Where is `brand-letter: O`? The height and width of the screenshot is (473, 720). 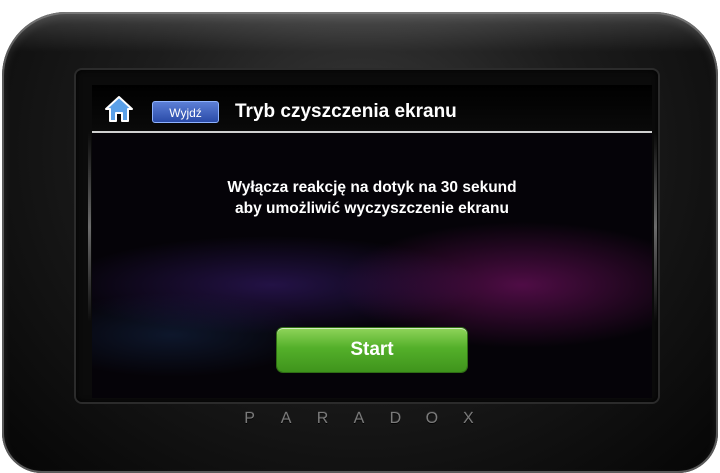
brand-letter: O is located at coordinates (433, 418).